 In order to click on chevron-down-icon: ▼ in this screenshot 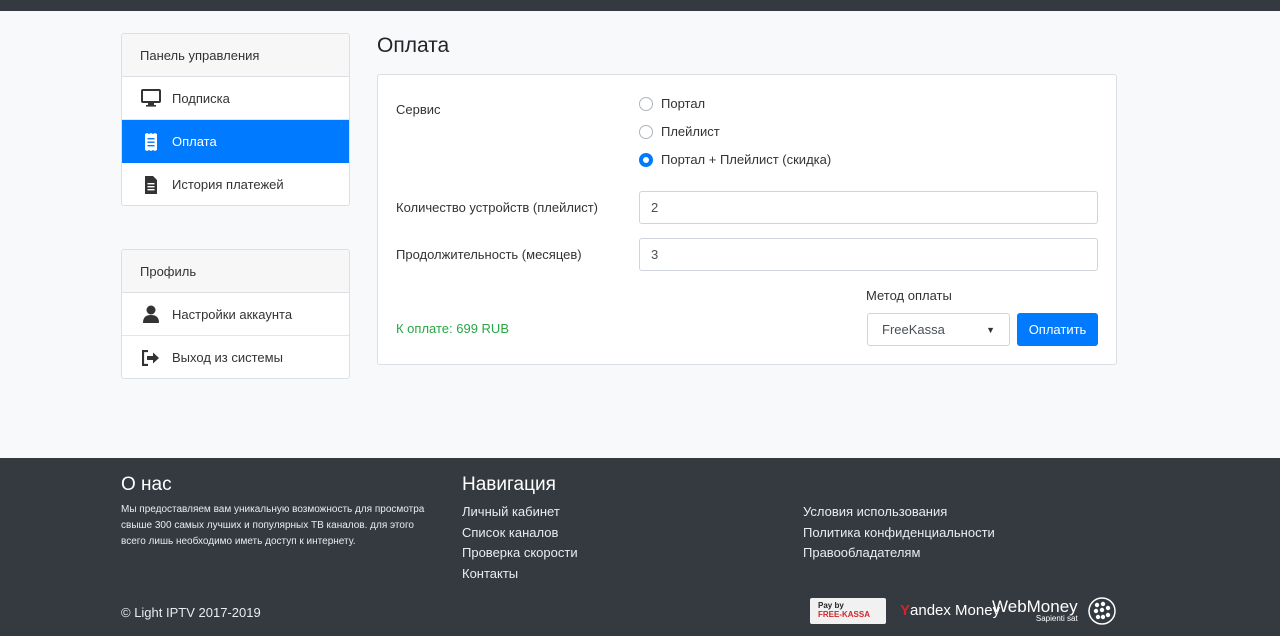, I will do `click(990, 329)`.